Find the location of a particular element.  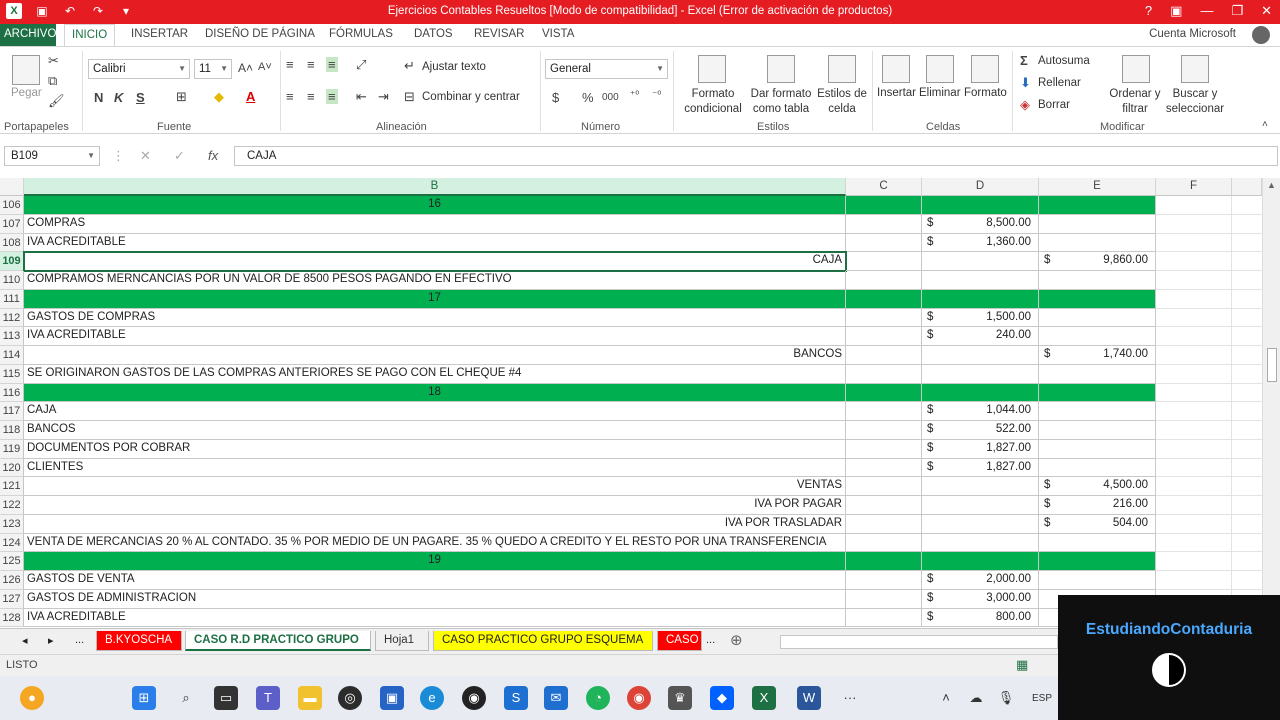

cell-d: $8,500.00 is located at coordinates (980, 224).